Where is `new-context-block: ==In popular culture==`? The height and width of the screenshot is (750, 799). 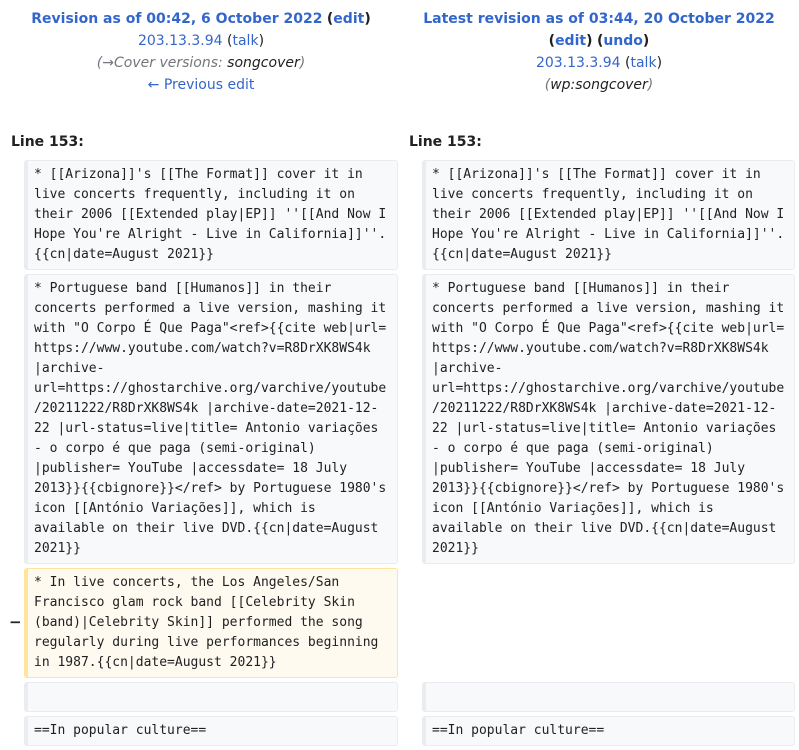 new-context-block: ==In popular culture== is located at coordinates (608, 731).